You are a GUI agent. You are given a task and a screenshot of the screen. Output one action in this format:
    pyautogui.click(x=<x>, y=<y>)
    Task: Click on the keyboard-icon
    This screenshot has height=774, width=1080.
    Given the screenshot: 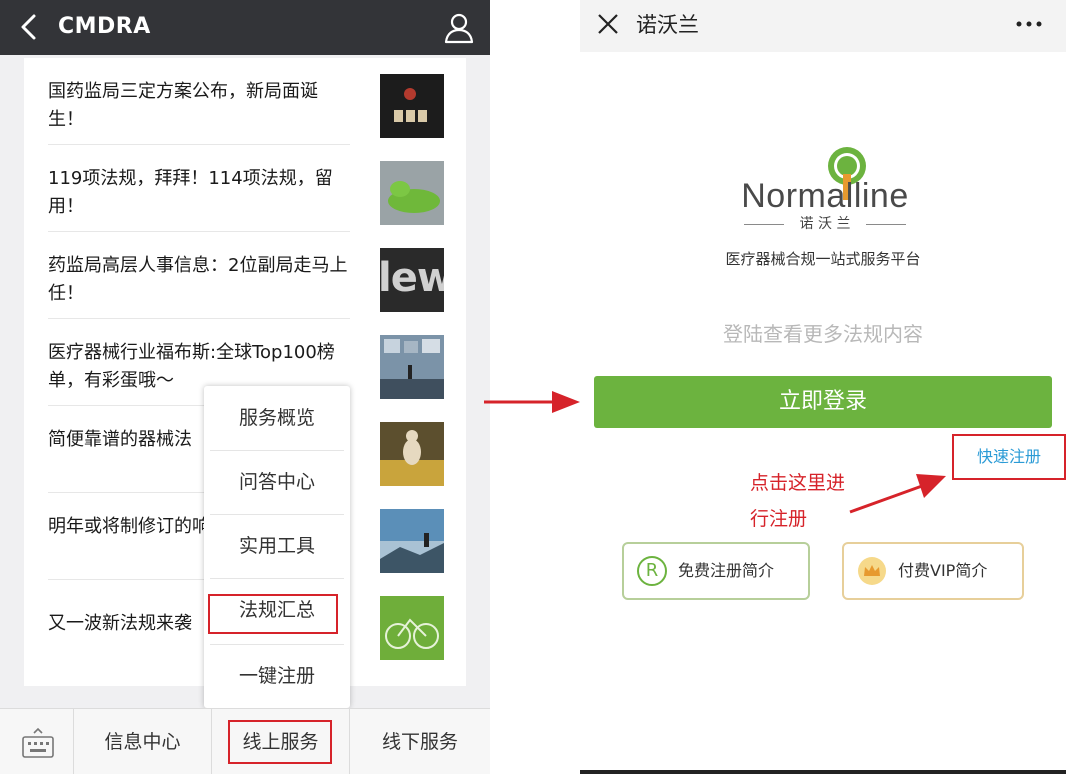 What is the action you would take?
    pyautogui.click(x=38, y=742)
    